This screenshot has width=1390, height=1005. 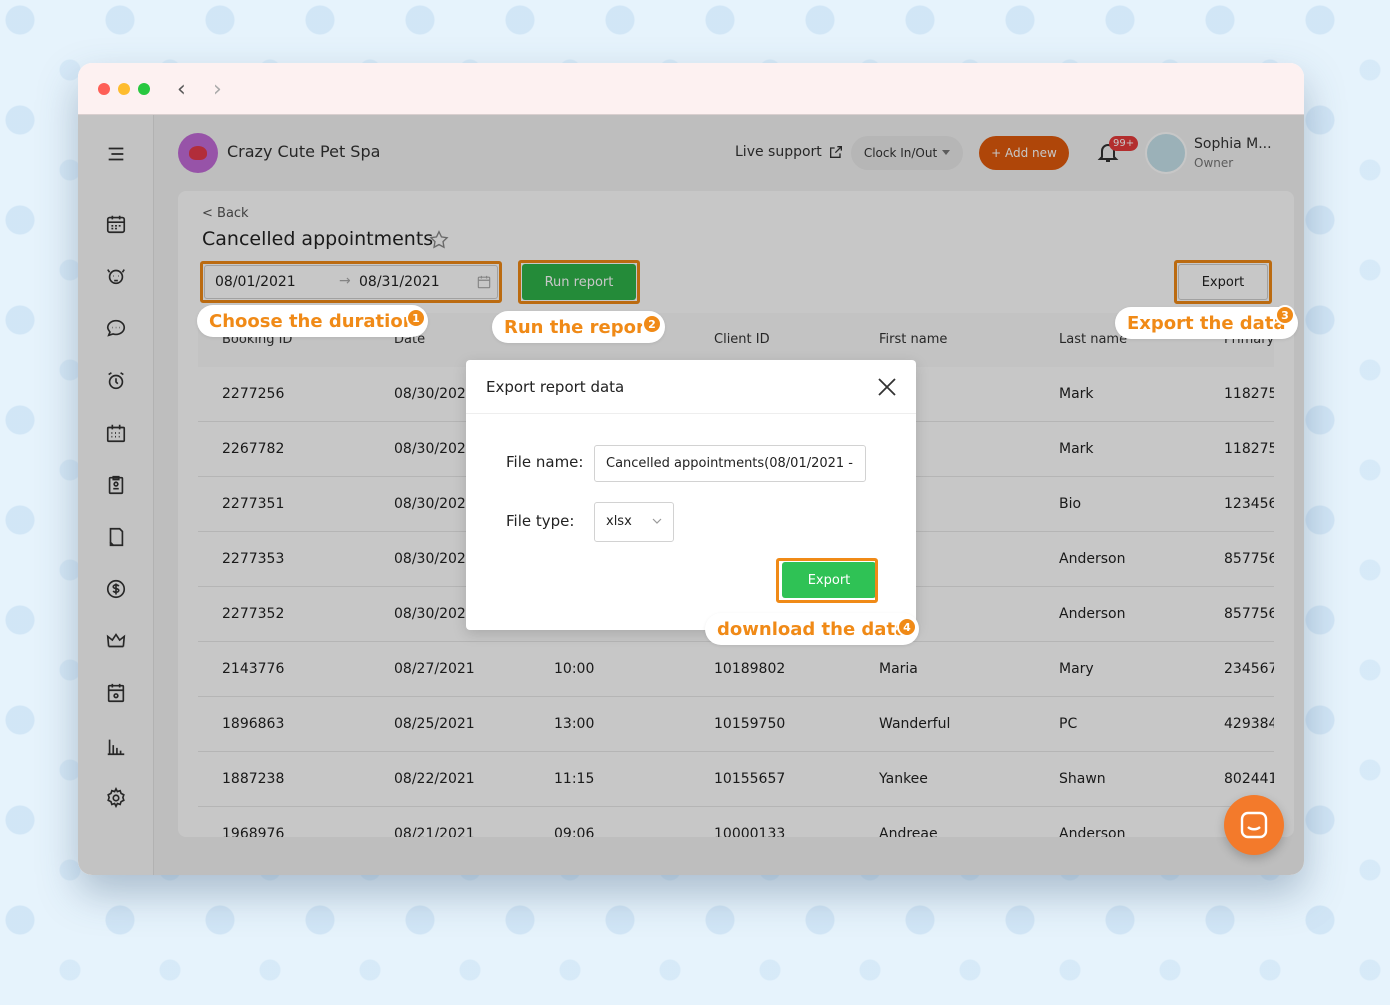 I want to click on step-badge: 3, so click(x=1285, y=315).